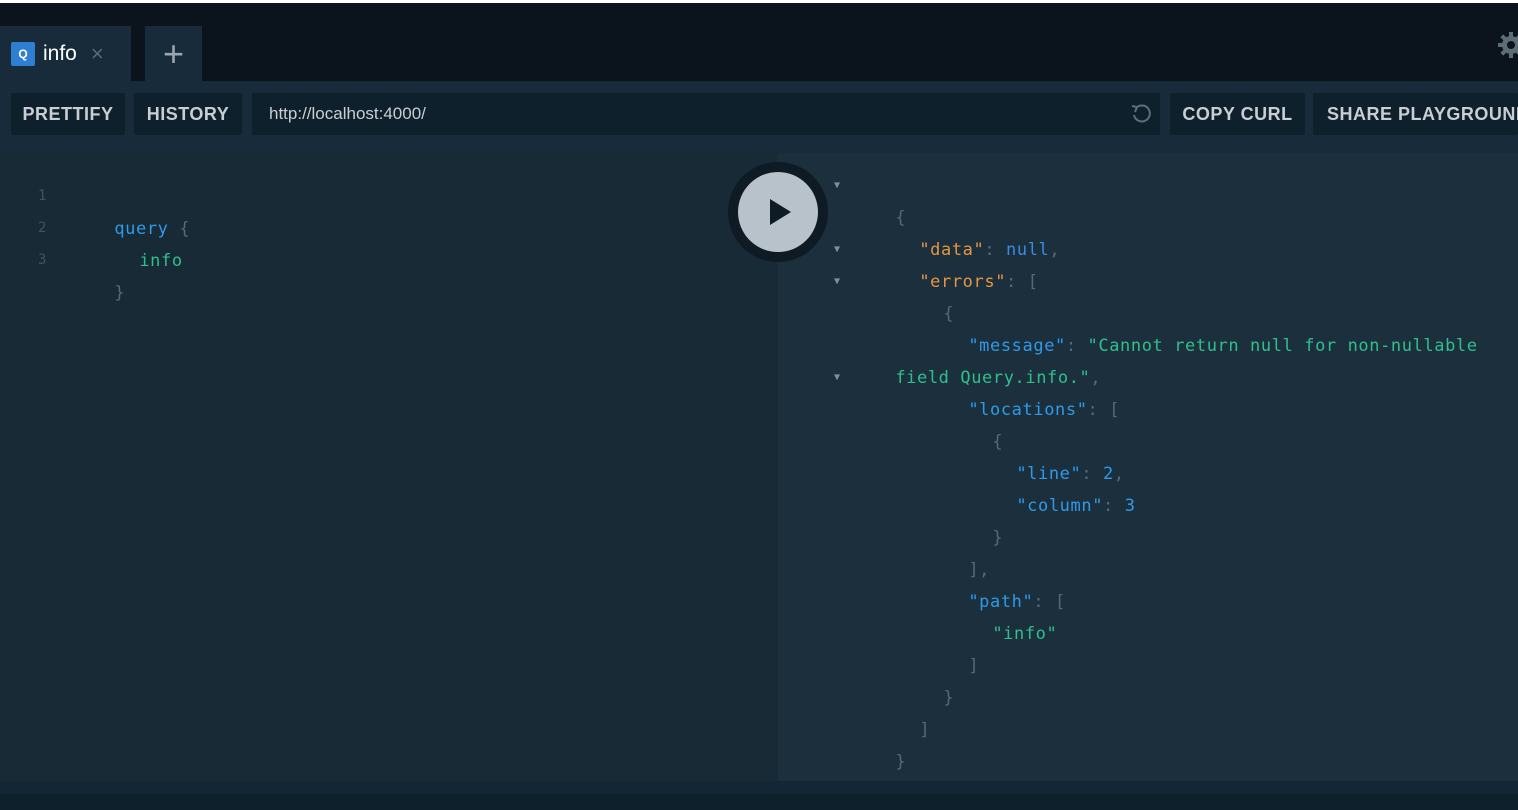 Image resolution: width=1518 pixels, height=810 pixels. Describe the element at coordinates (968, 231) in the screenshot. I see `result-line: "data": null,` at that location.